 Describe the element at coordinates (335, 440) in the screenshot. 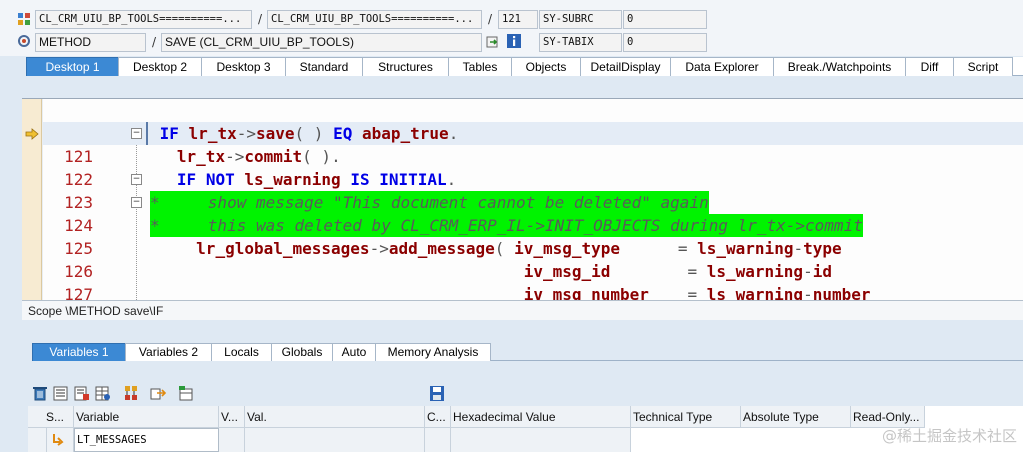

I see `variable-value-cell` at that location.